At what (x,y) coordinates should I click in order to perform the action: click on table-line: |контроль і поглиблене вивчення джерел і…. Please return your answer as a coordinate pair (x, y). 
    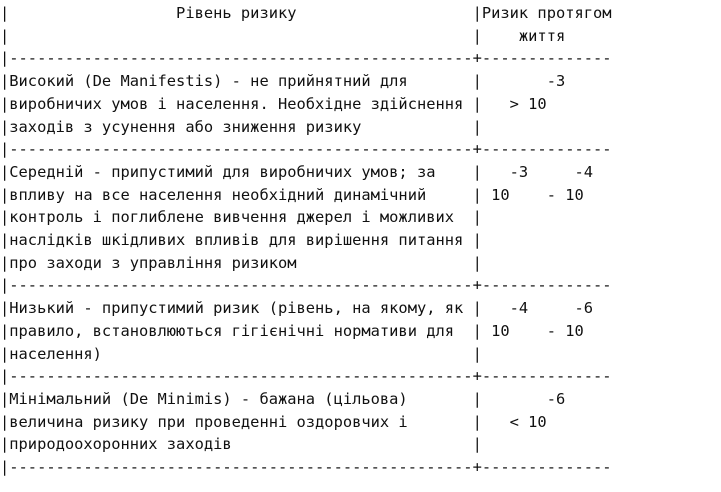
    Looking at the image, I should click on (241, 217).